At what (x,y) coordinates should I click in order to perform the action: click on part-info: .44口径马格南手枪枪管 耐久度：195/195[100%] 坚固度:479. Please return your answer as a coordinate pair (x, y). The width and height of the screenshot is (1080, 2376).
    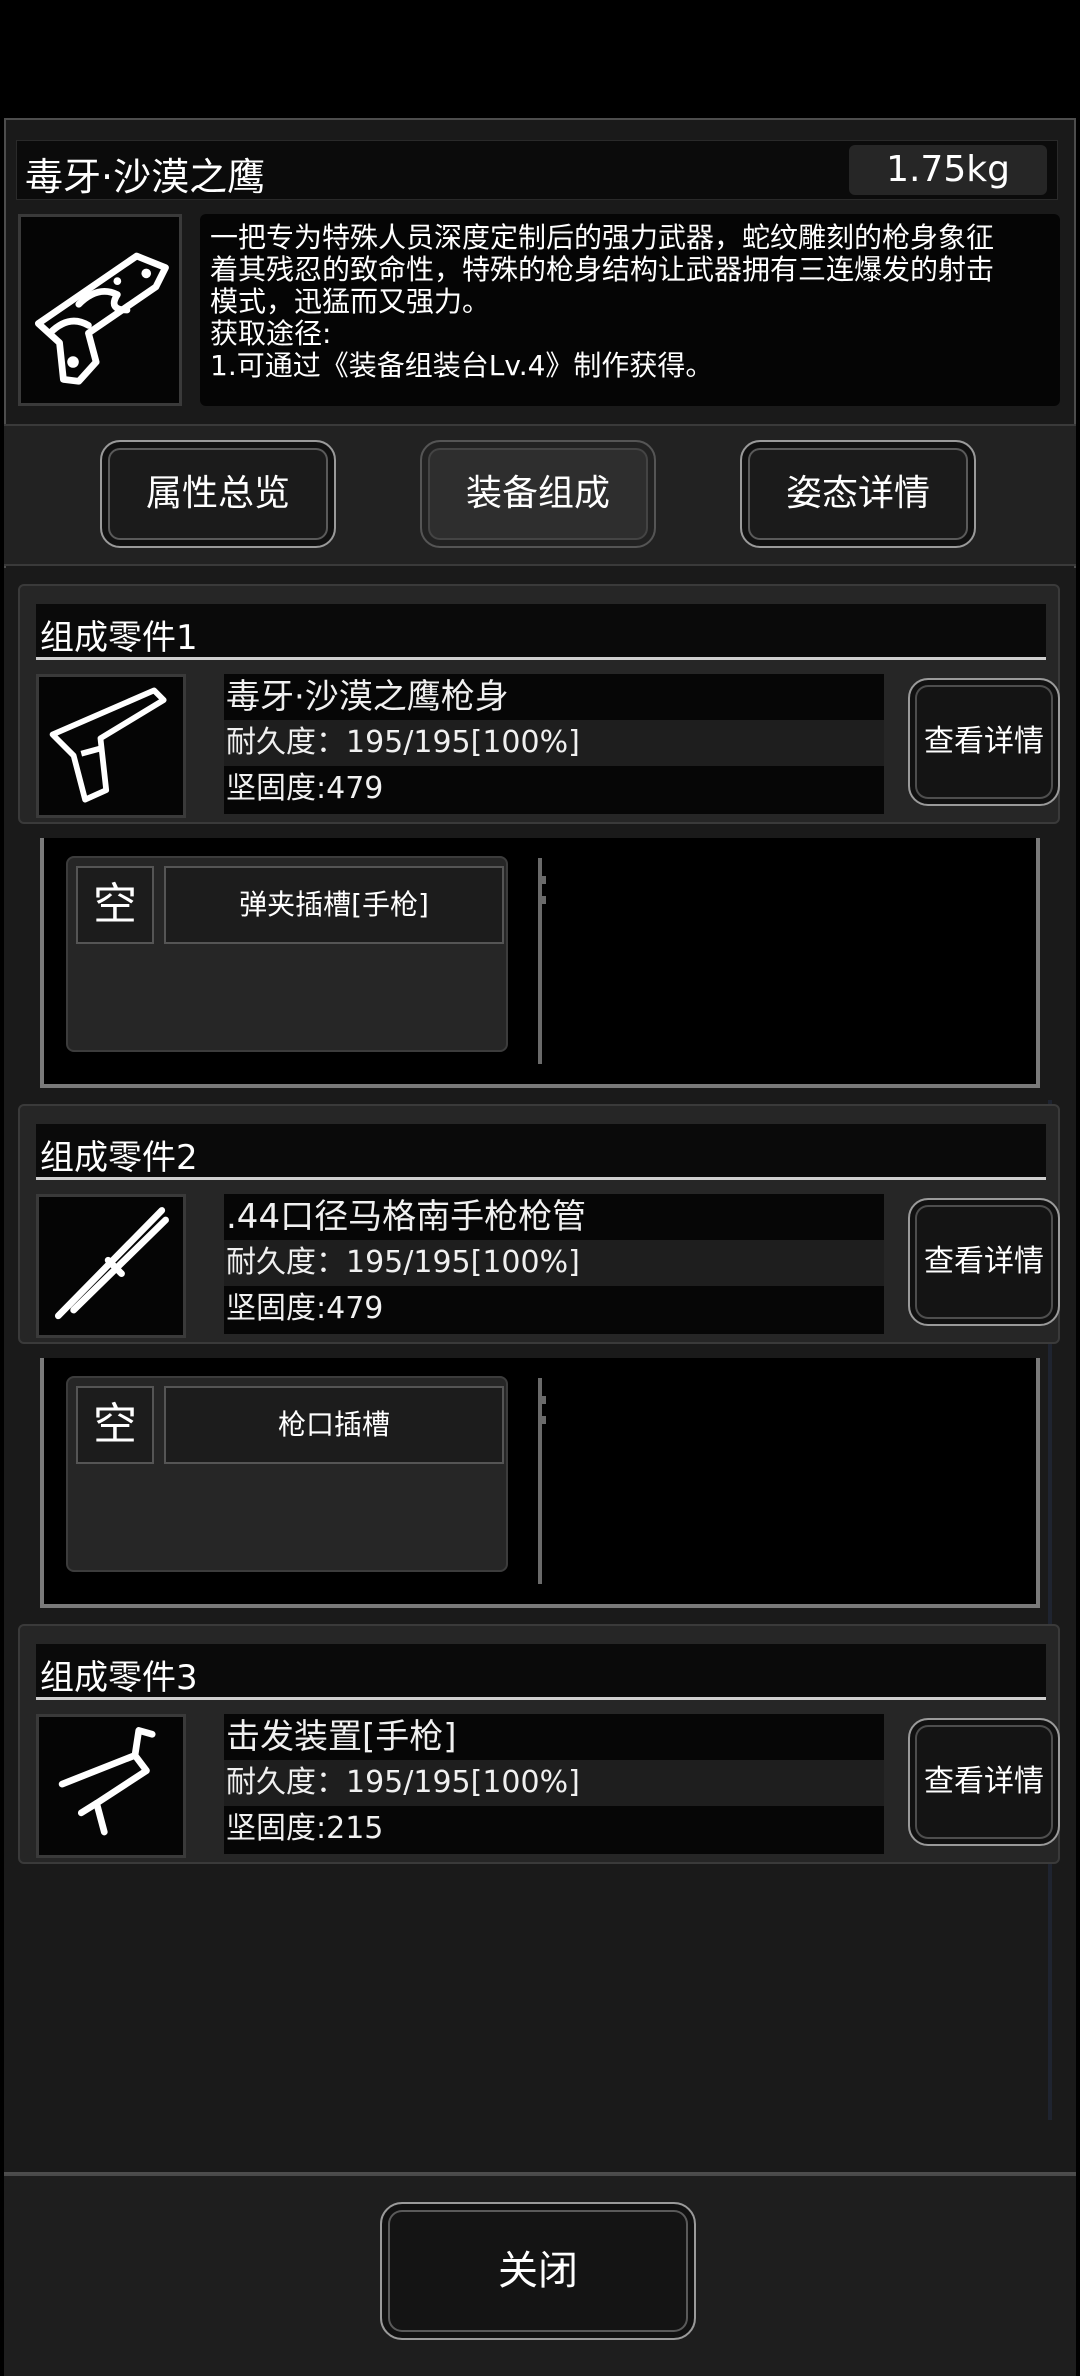
    Looking at the image, I should click on (554, 1264).